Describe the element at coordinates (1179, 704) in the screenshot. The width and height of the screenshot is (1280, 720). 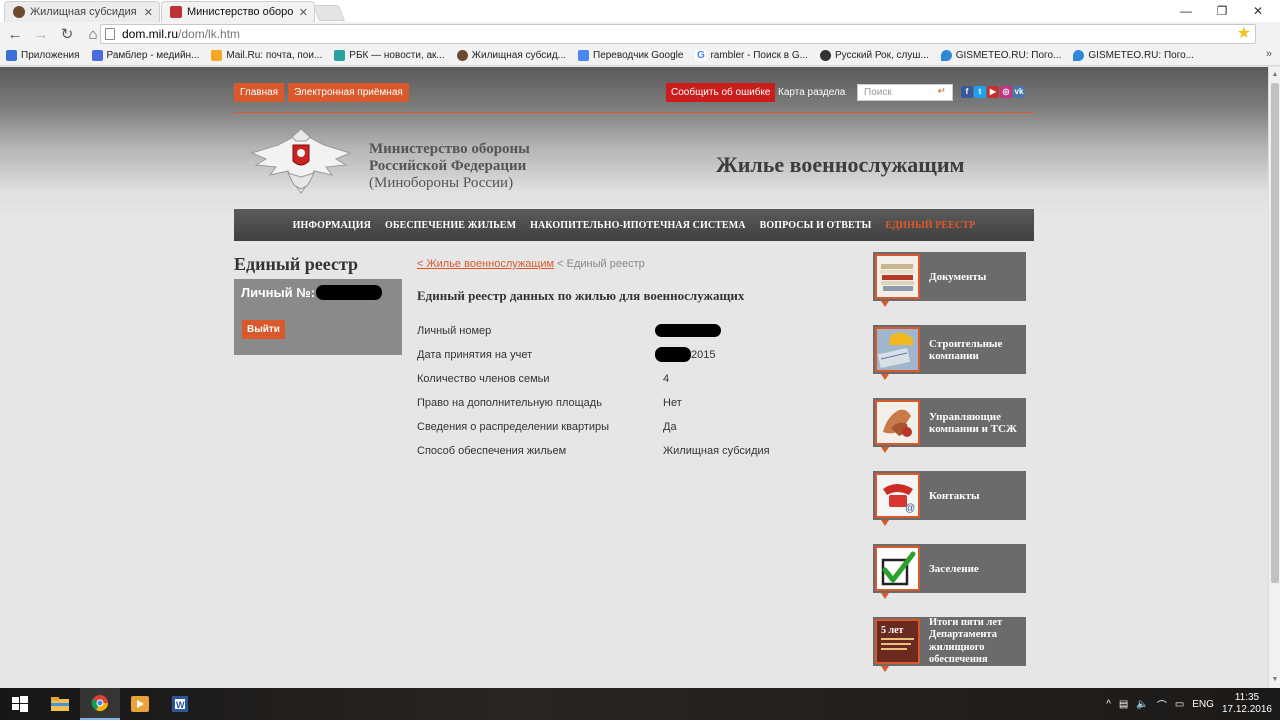
I see `notification-icon: ▭` at that location.